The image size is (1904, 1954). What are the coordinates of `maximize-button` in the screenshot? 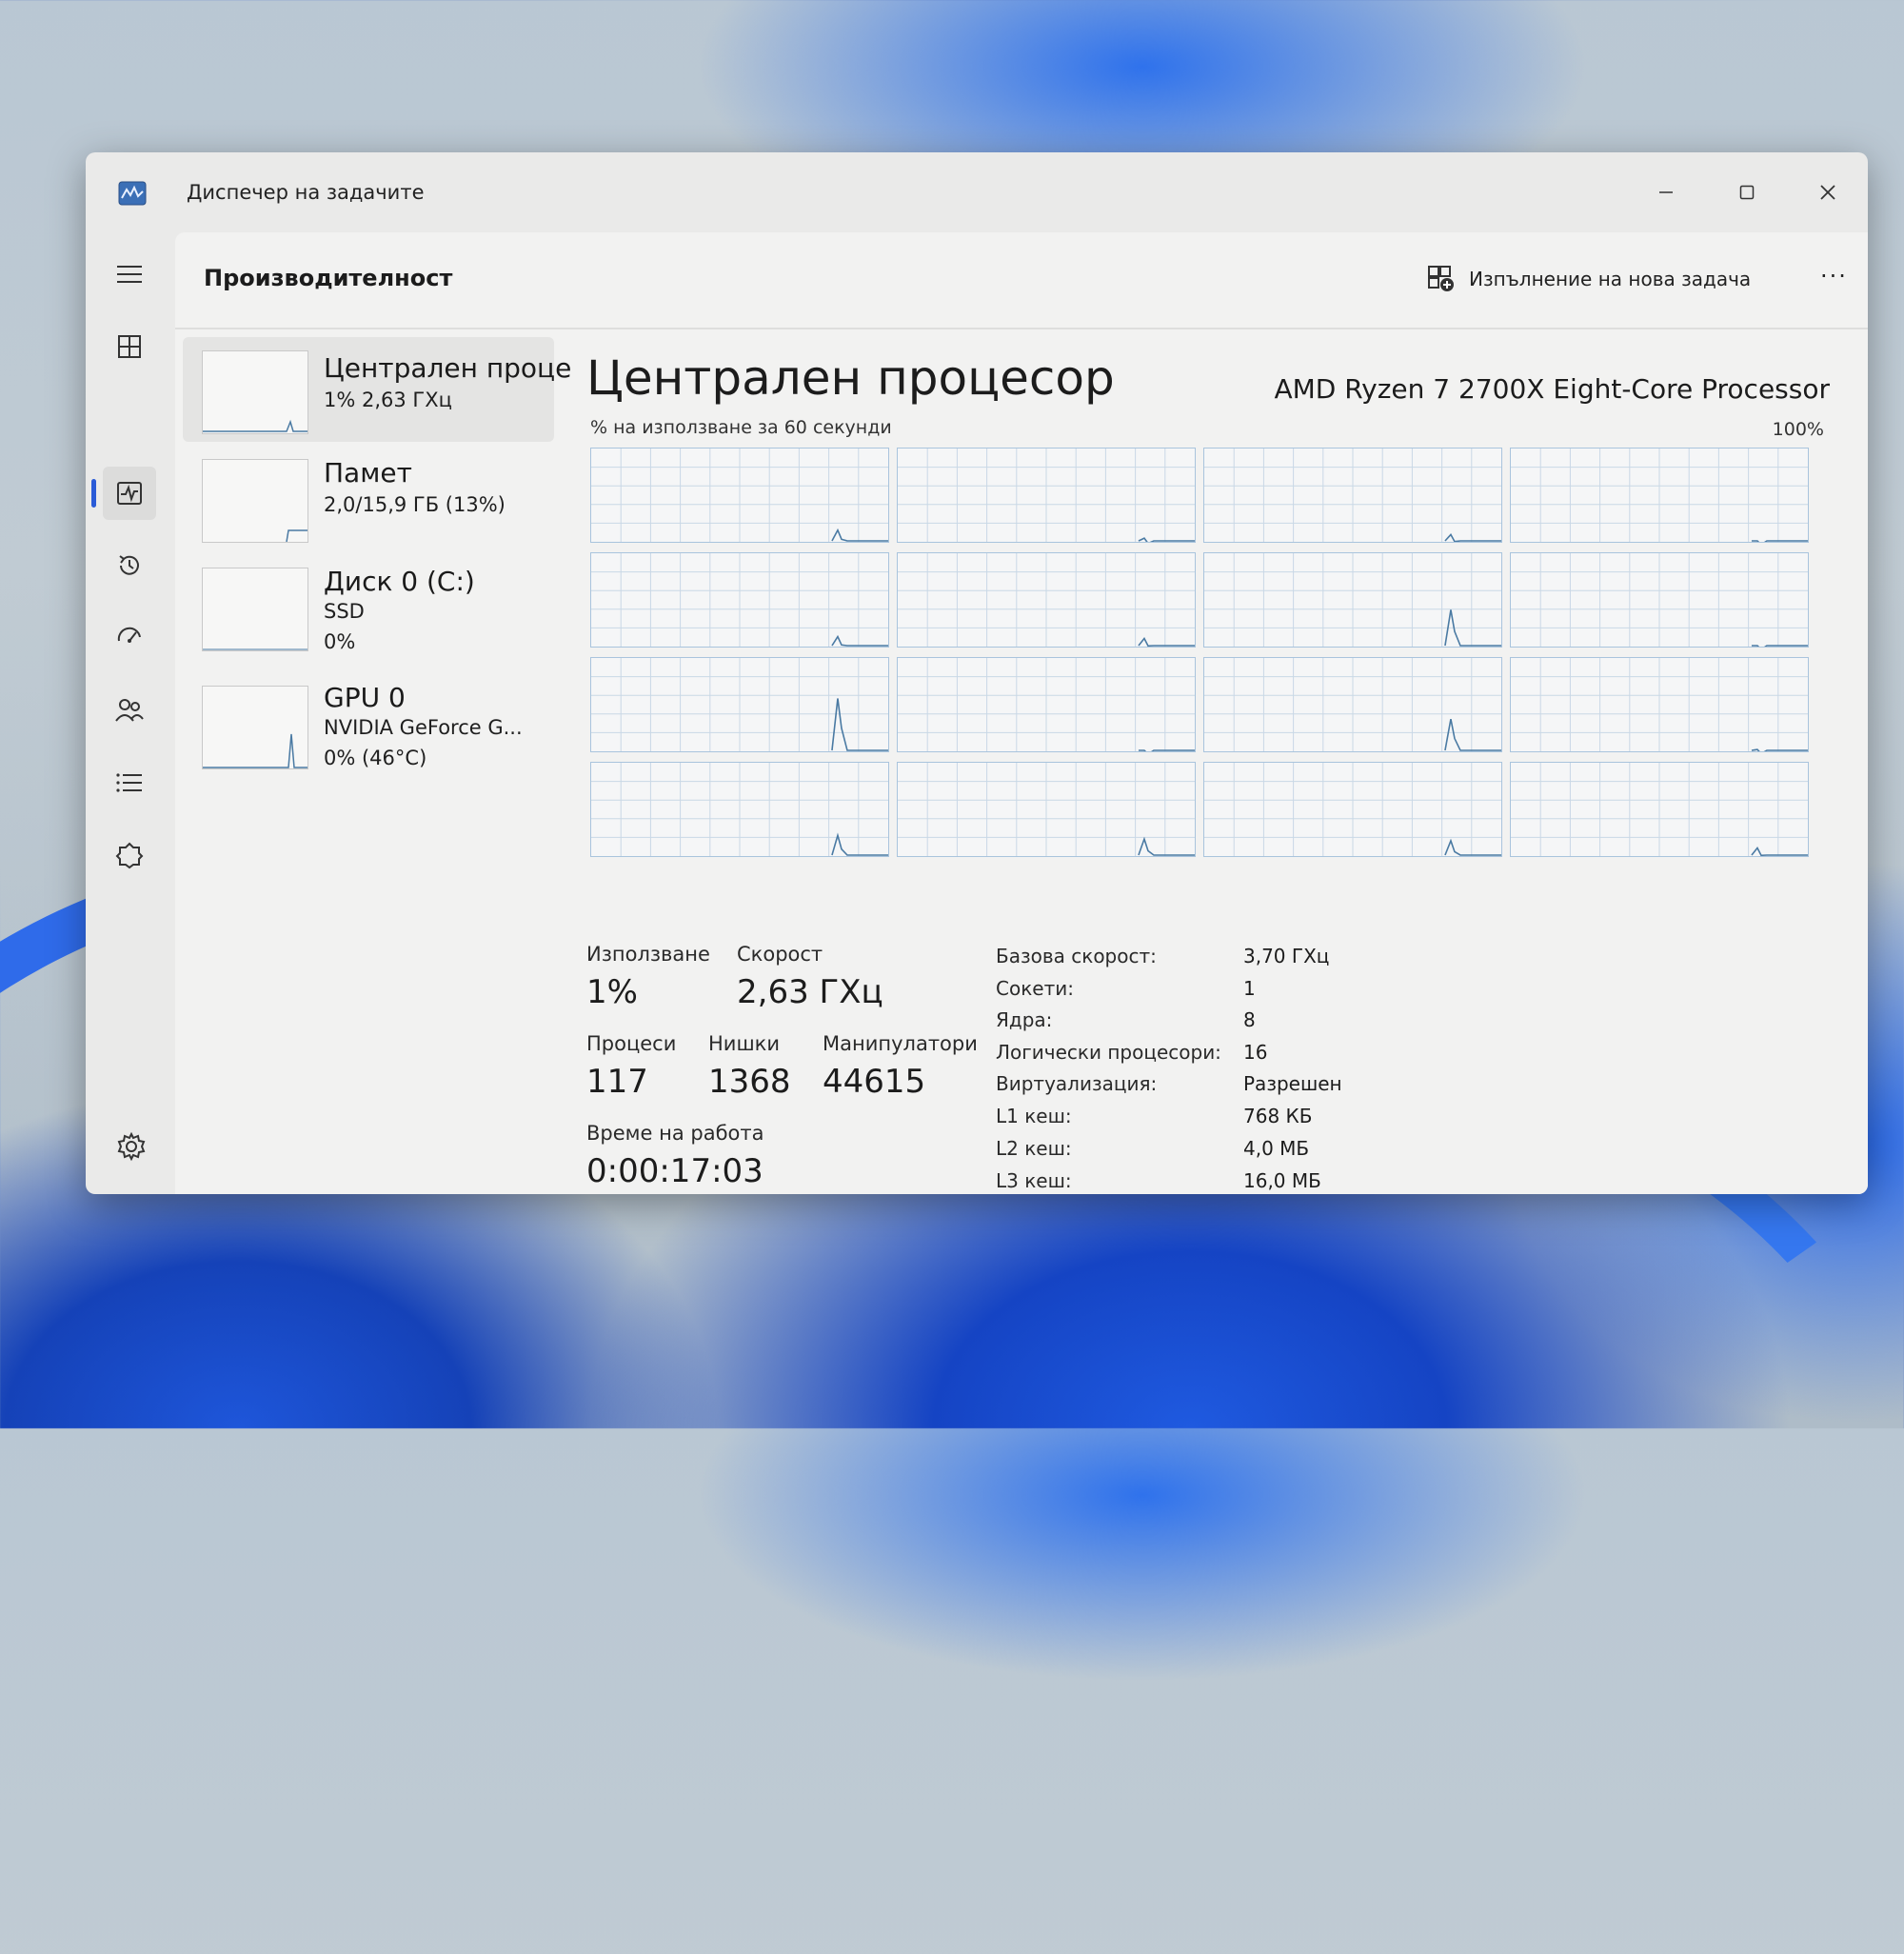 It's located at (1746, 192).